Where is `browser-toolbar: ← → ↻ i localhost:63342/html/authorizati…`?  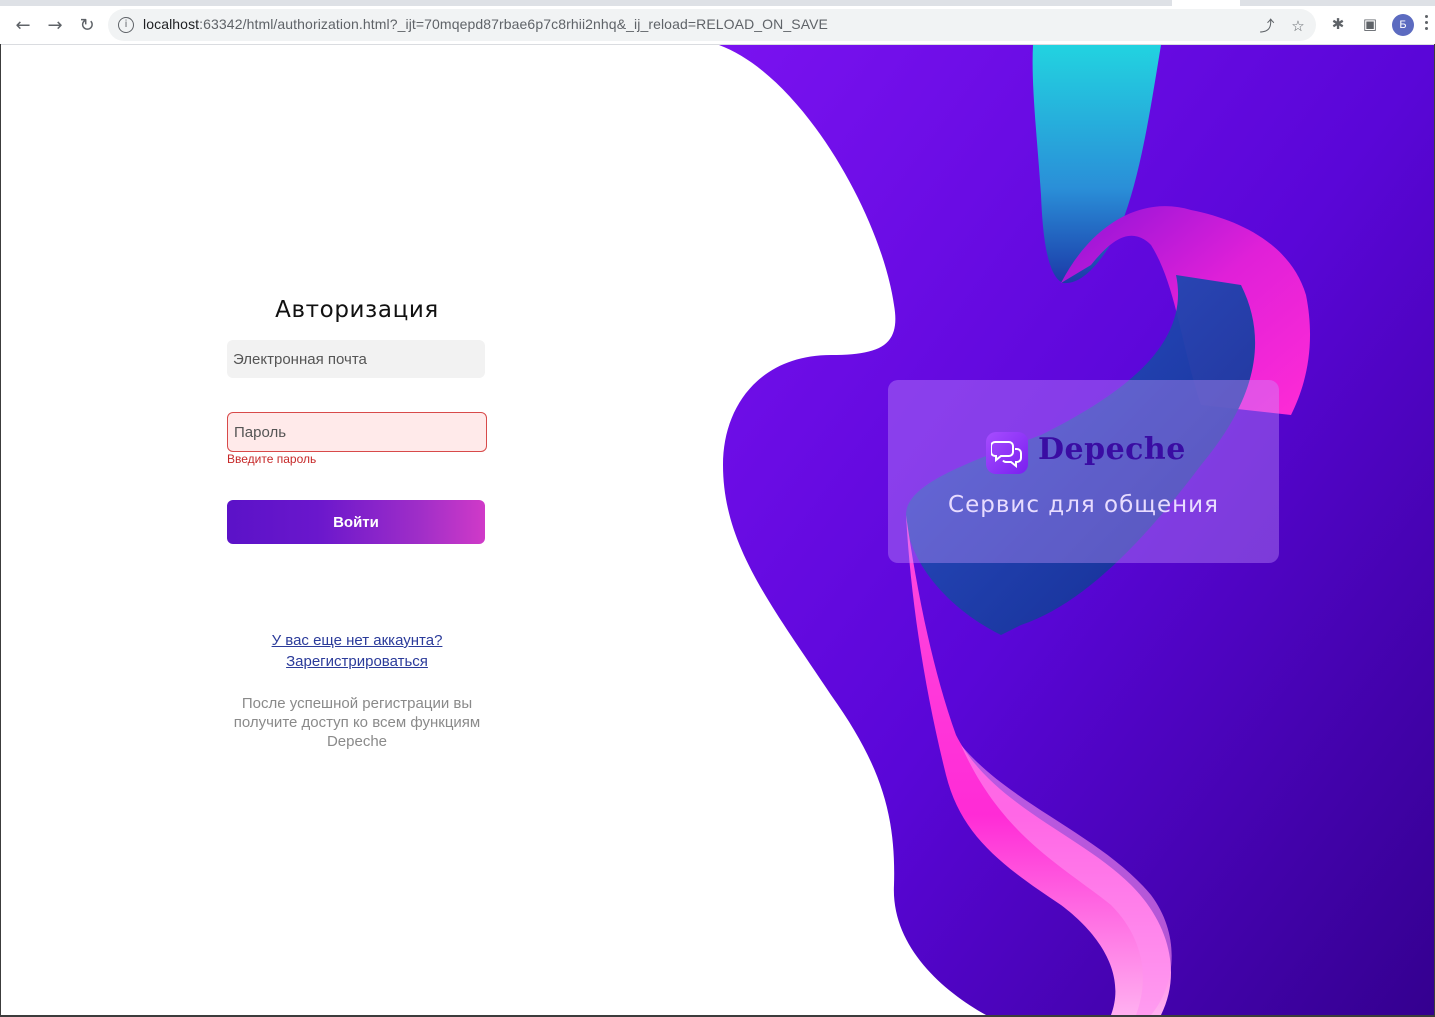 browser-toolbar: ← → ↻ i localhost:63342/html/authorizati… is located at coordinates (717, 22).